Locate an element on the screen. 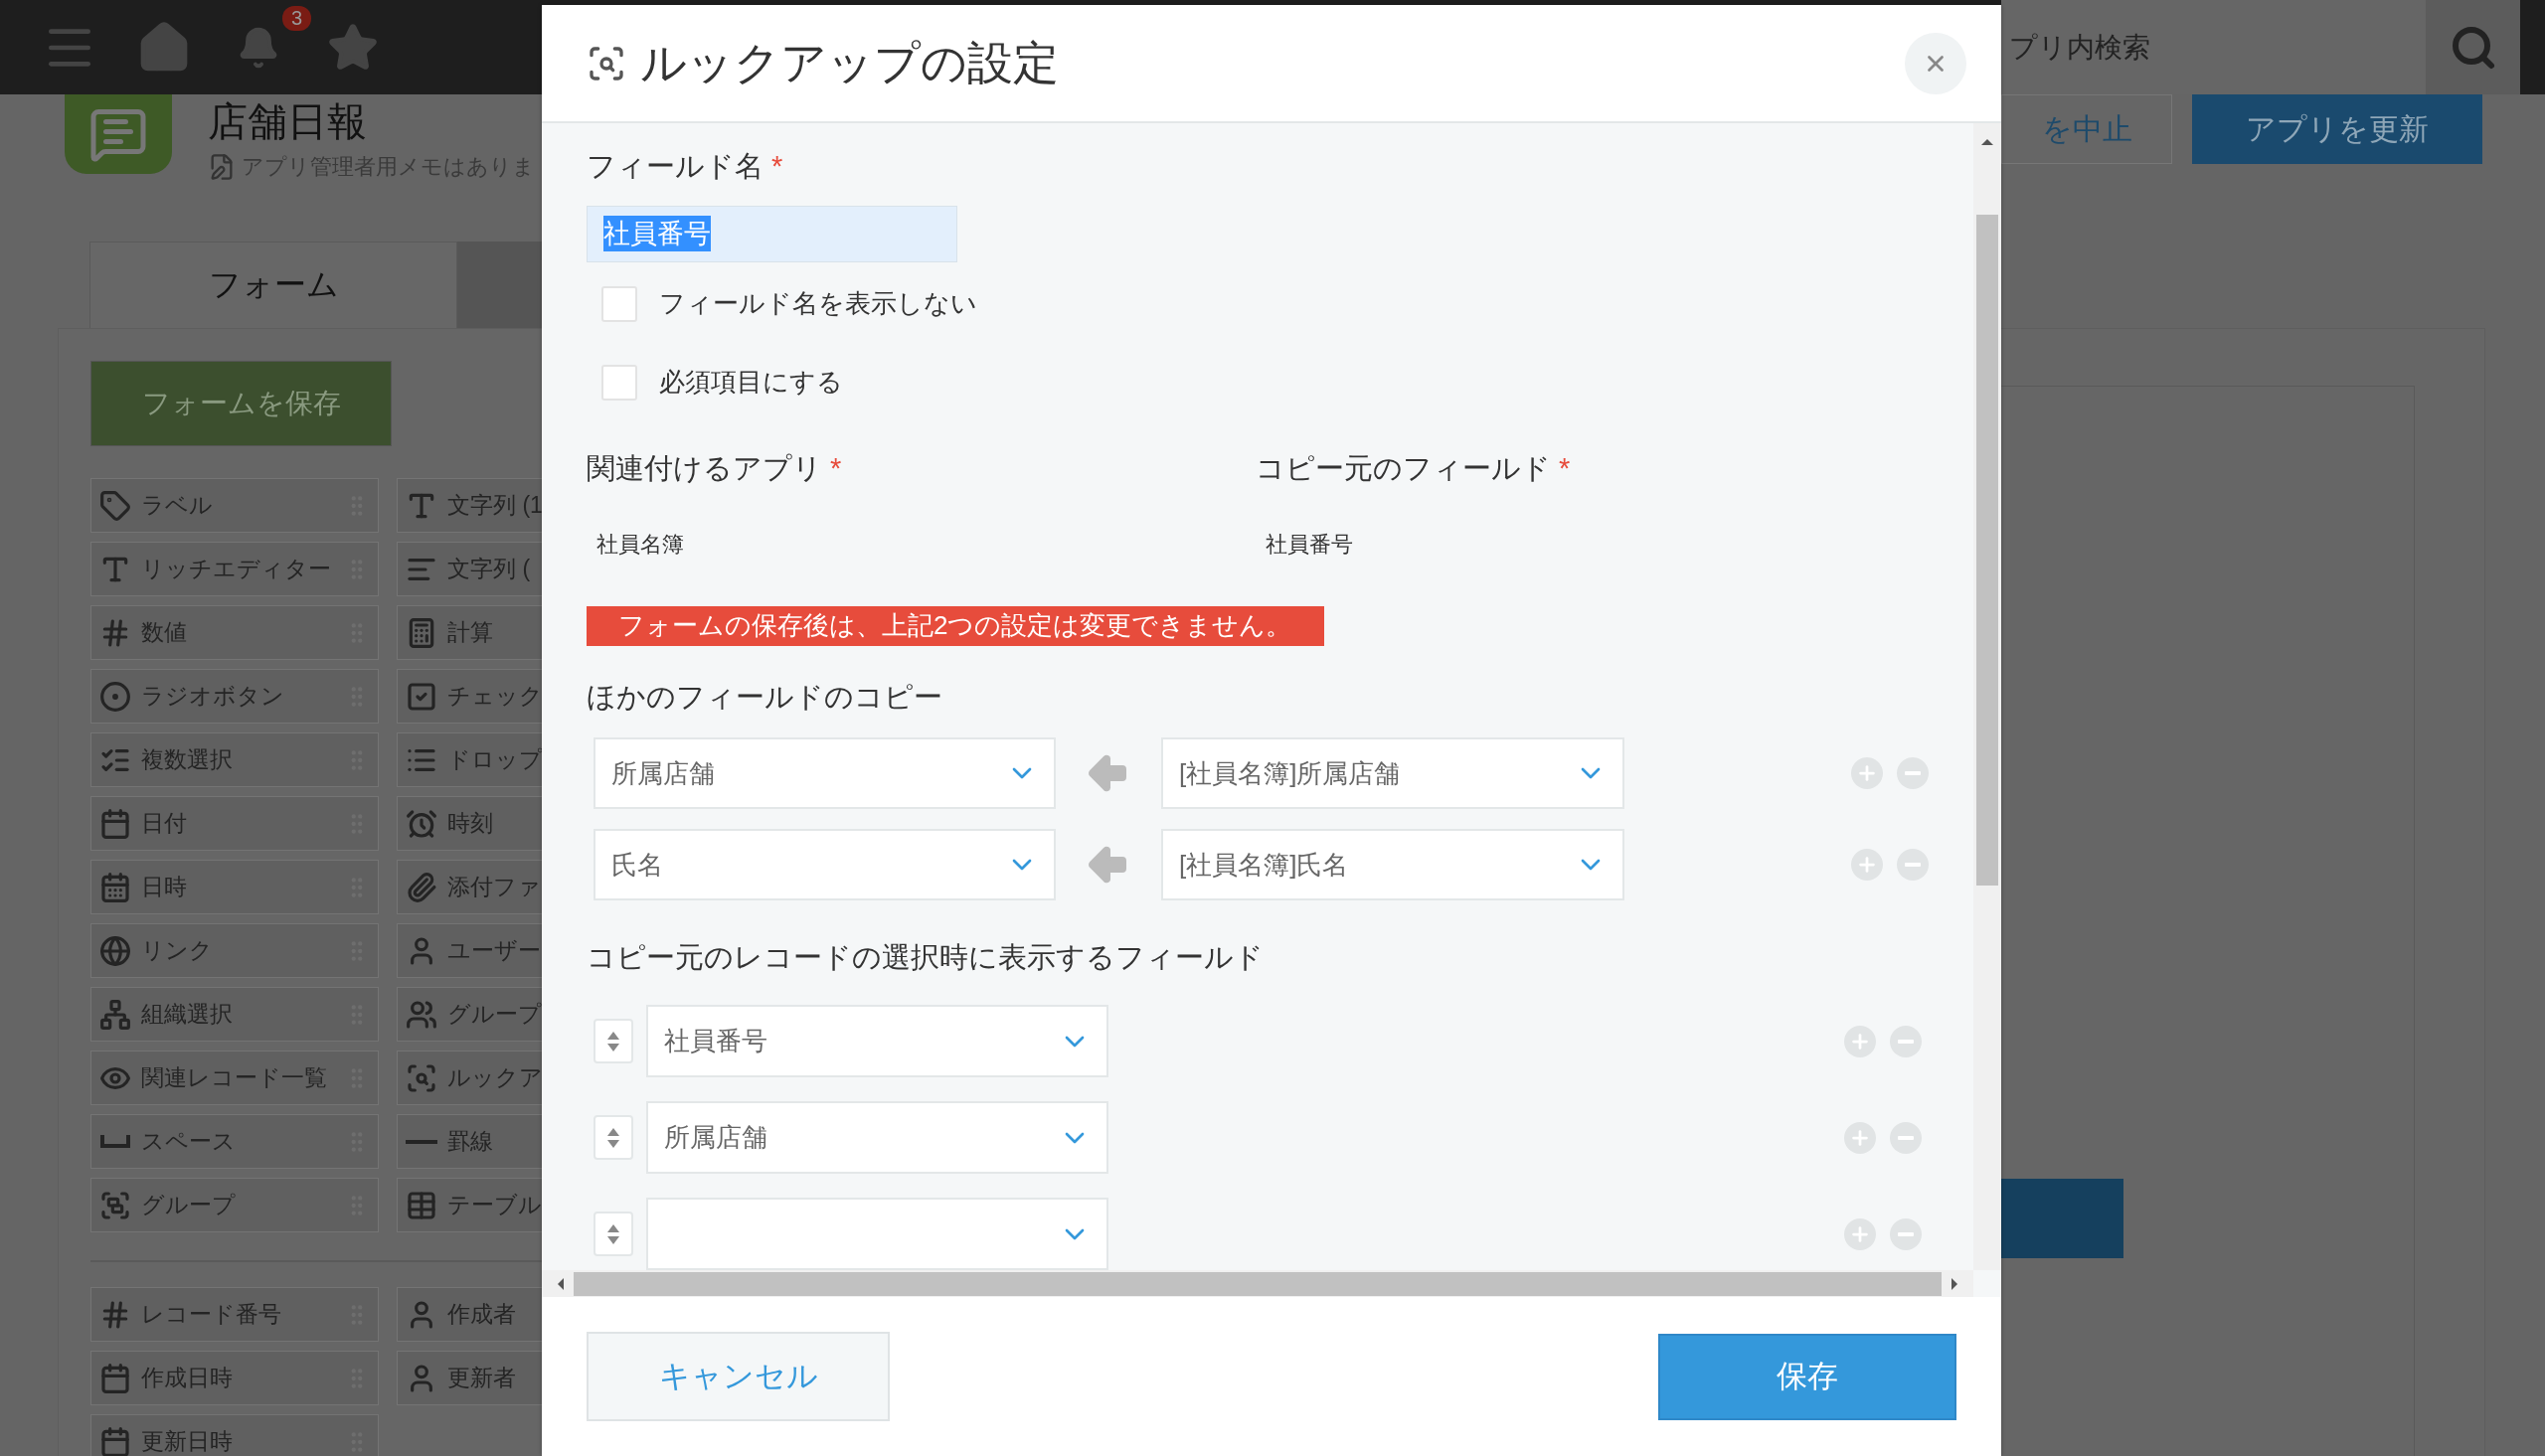  field-type-item: ラベル is located at coordinates (234, 505).